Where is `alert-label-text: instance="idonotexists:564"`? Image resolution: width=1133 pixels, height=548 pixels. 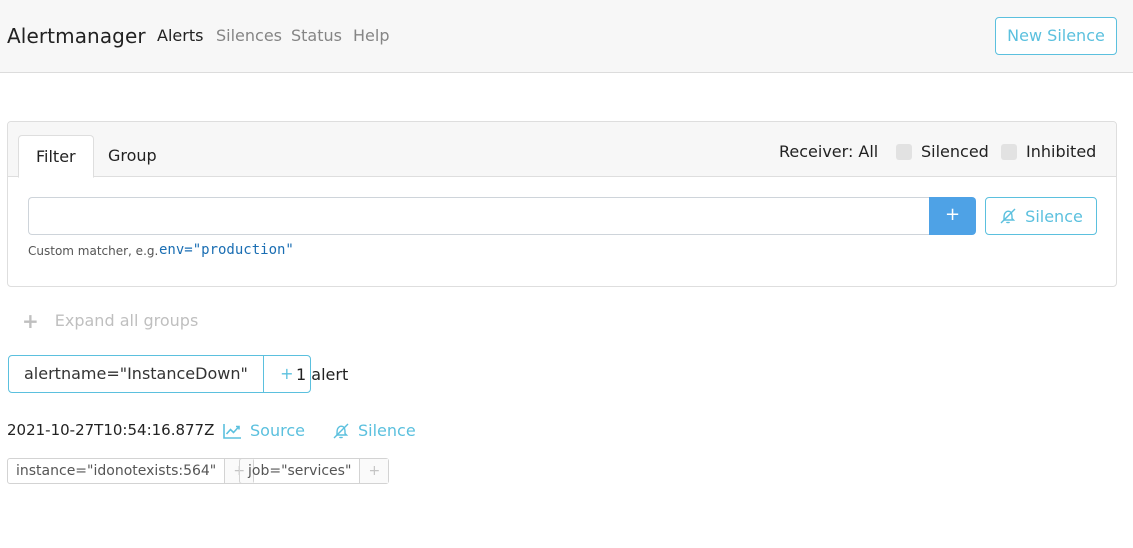 alert-label-text: instance="idonotexists:564" is located at coordinates (117, 471).